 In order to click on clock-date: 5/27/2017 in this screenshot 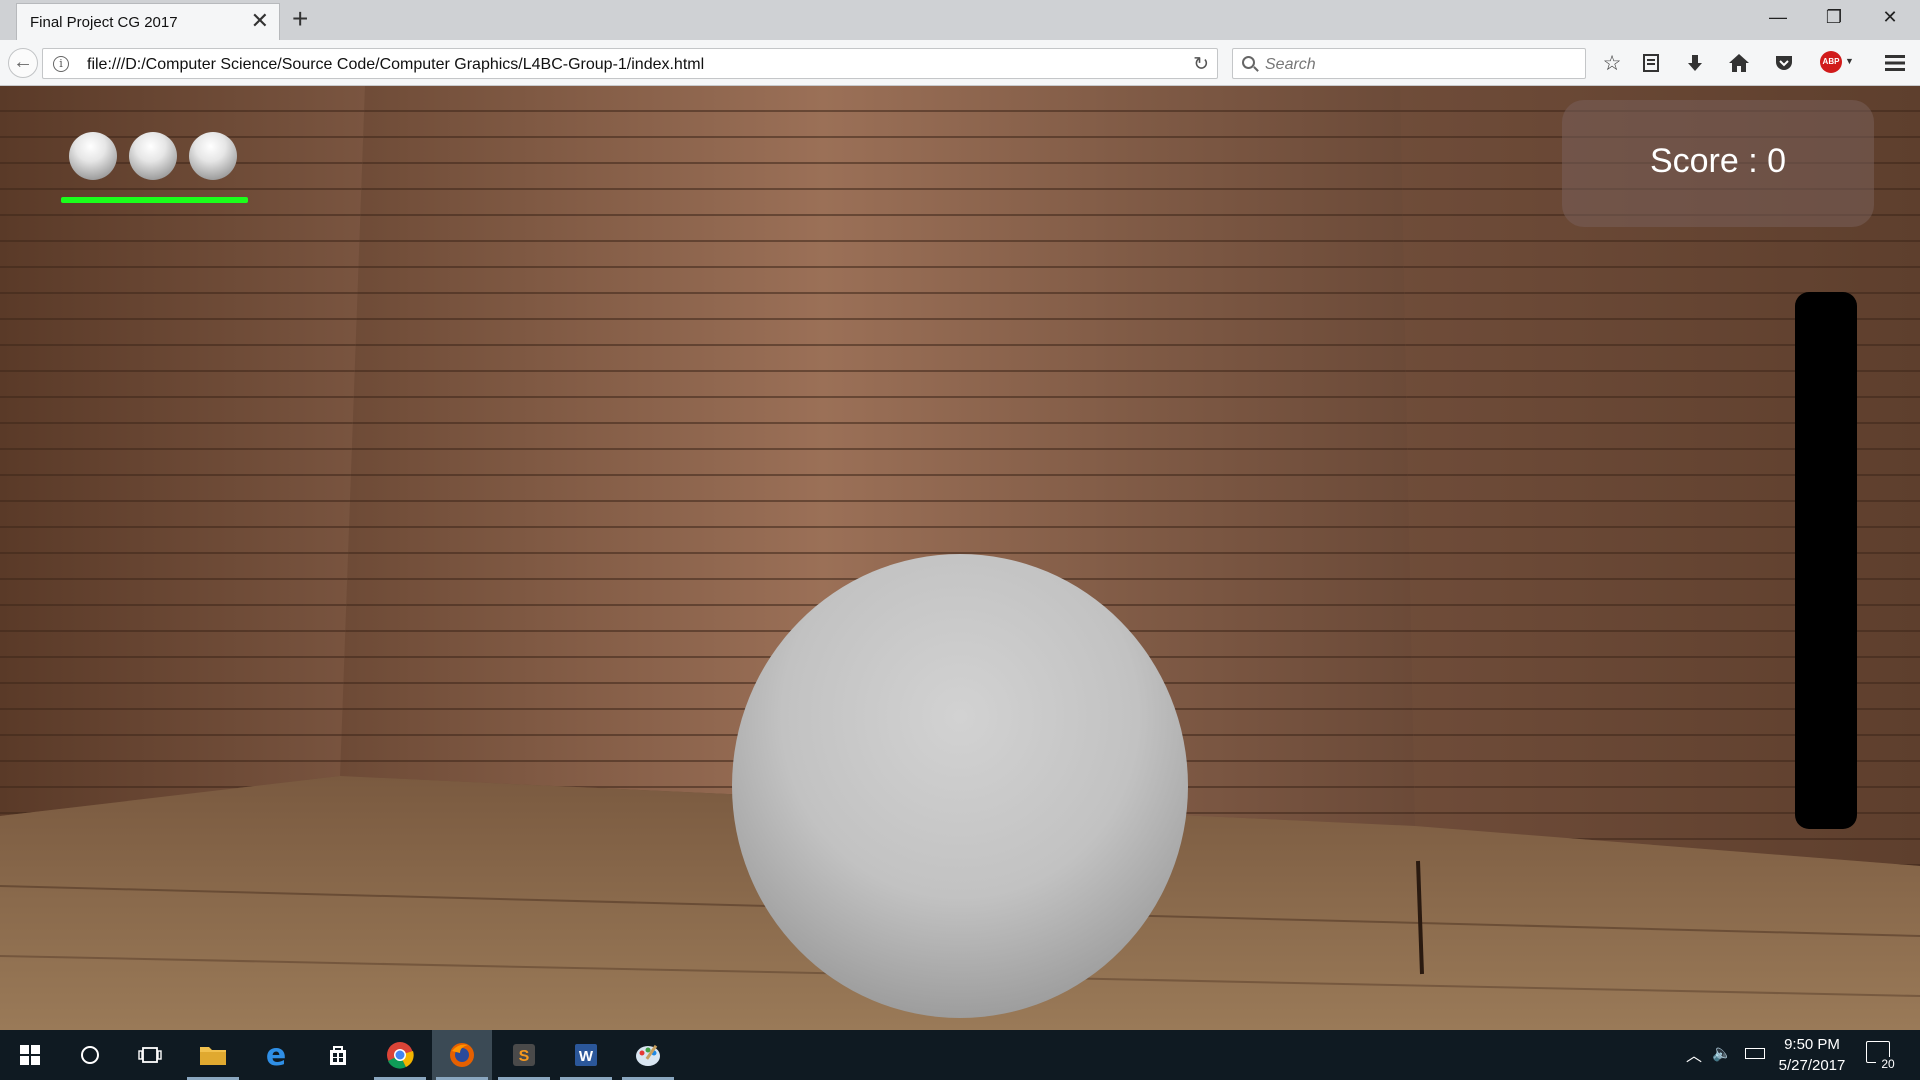, I will do `click(1812, 1065)`.